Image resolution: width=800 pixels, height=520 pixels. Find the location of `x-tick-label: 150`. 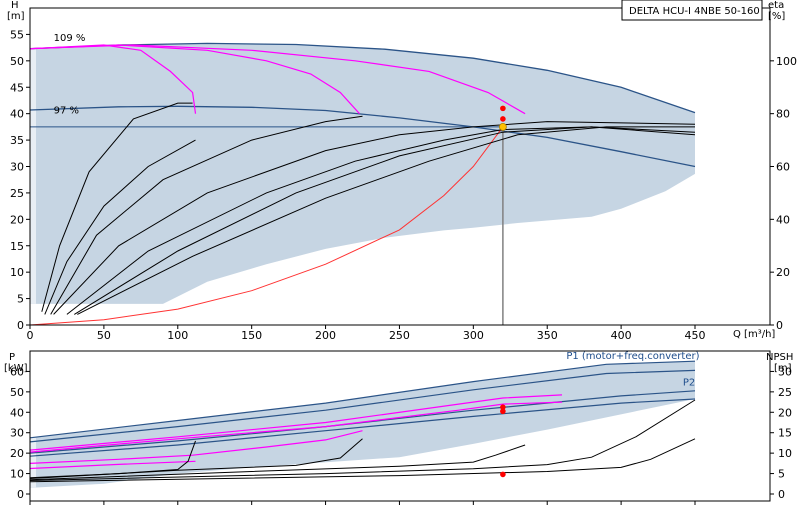

x-tick-label: 150 is located at coordinates (251, 335).